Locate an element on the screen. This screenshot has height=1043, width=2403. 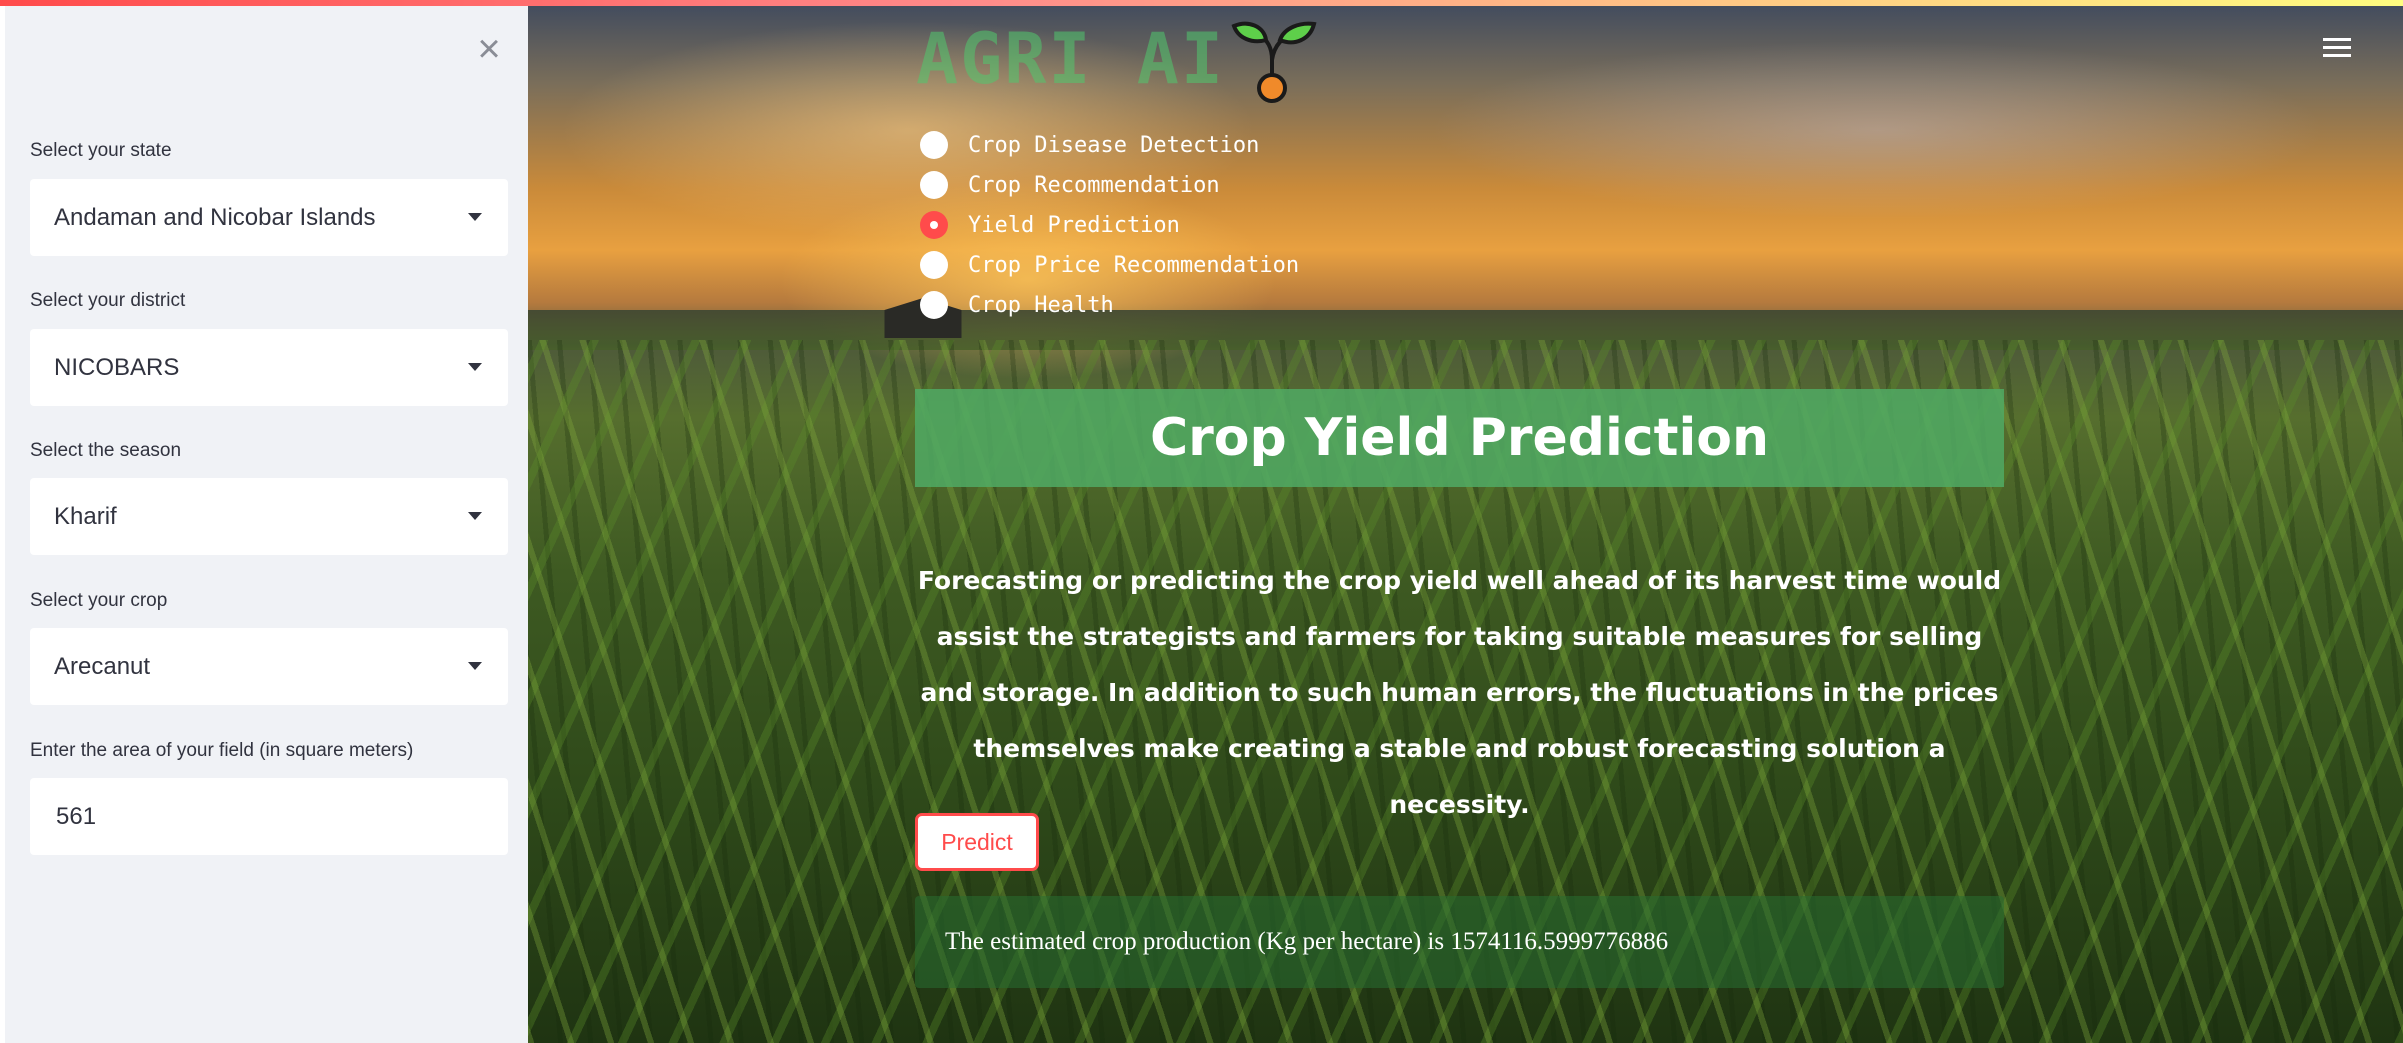
top-decoration-bar is located at coordinates (1201, 3).